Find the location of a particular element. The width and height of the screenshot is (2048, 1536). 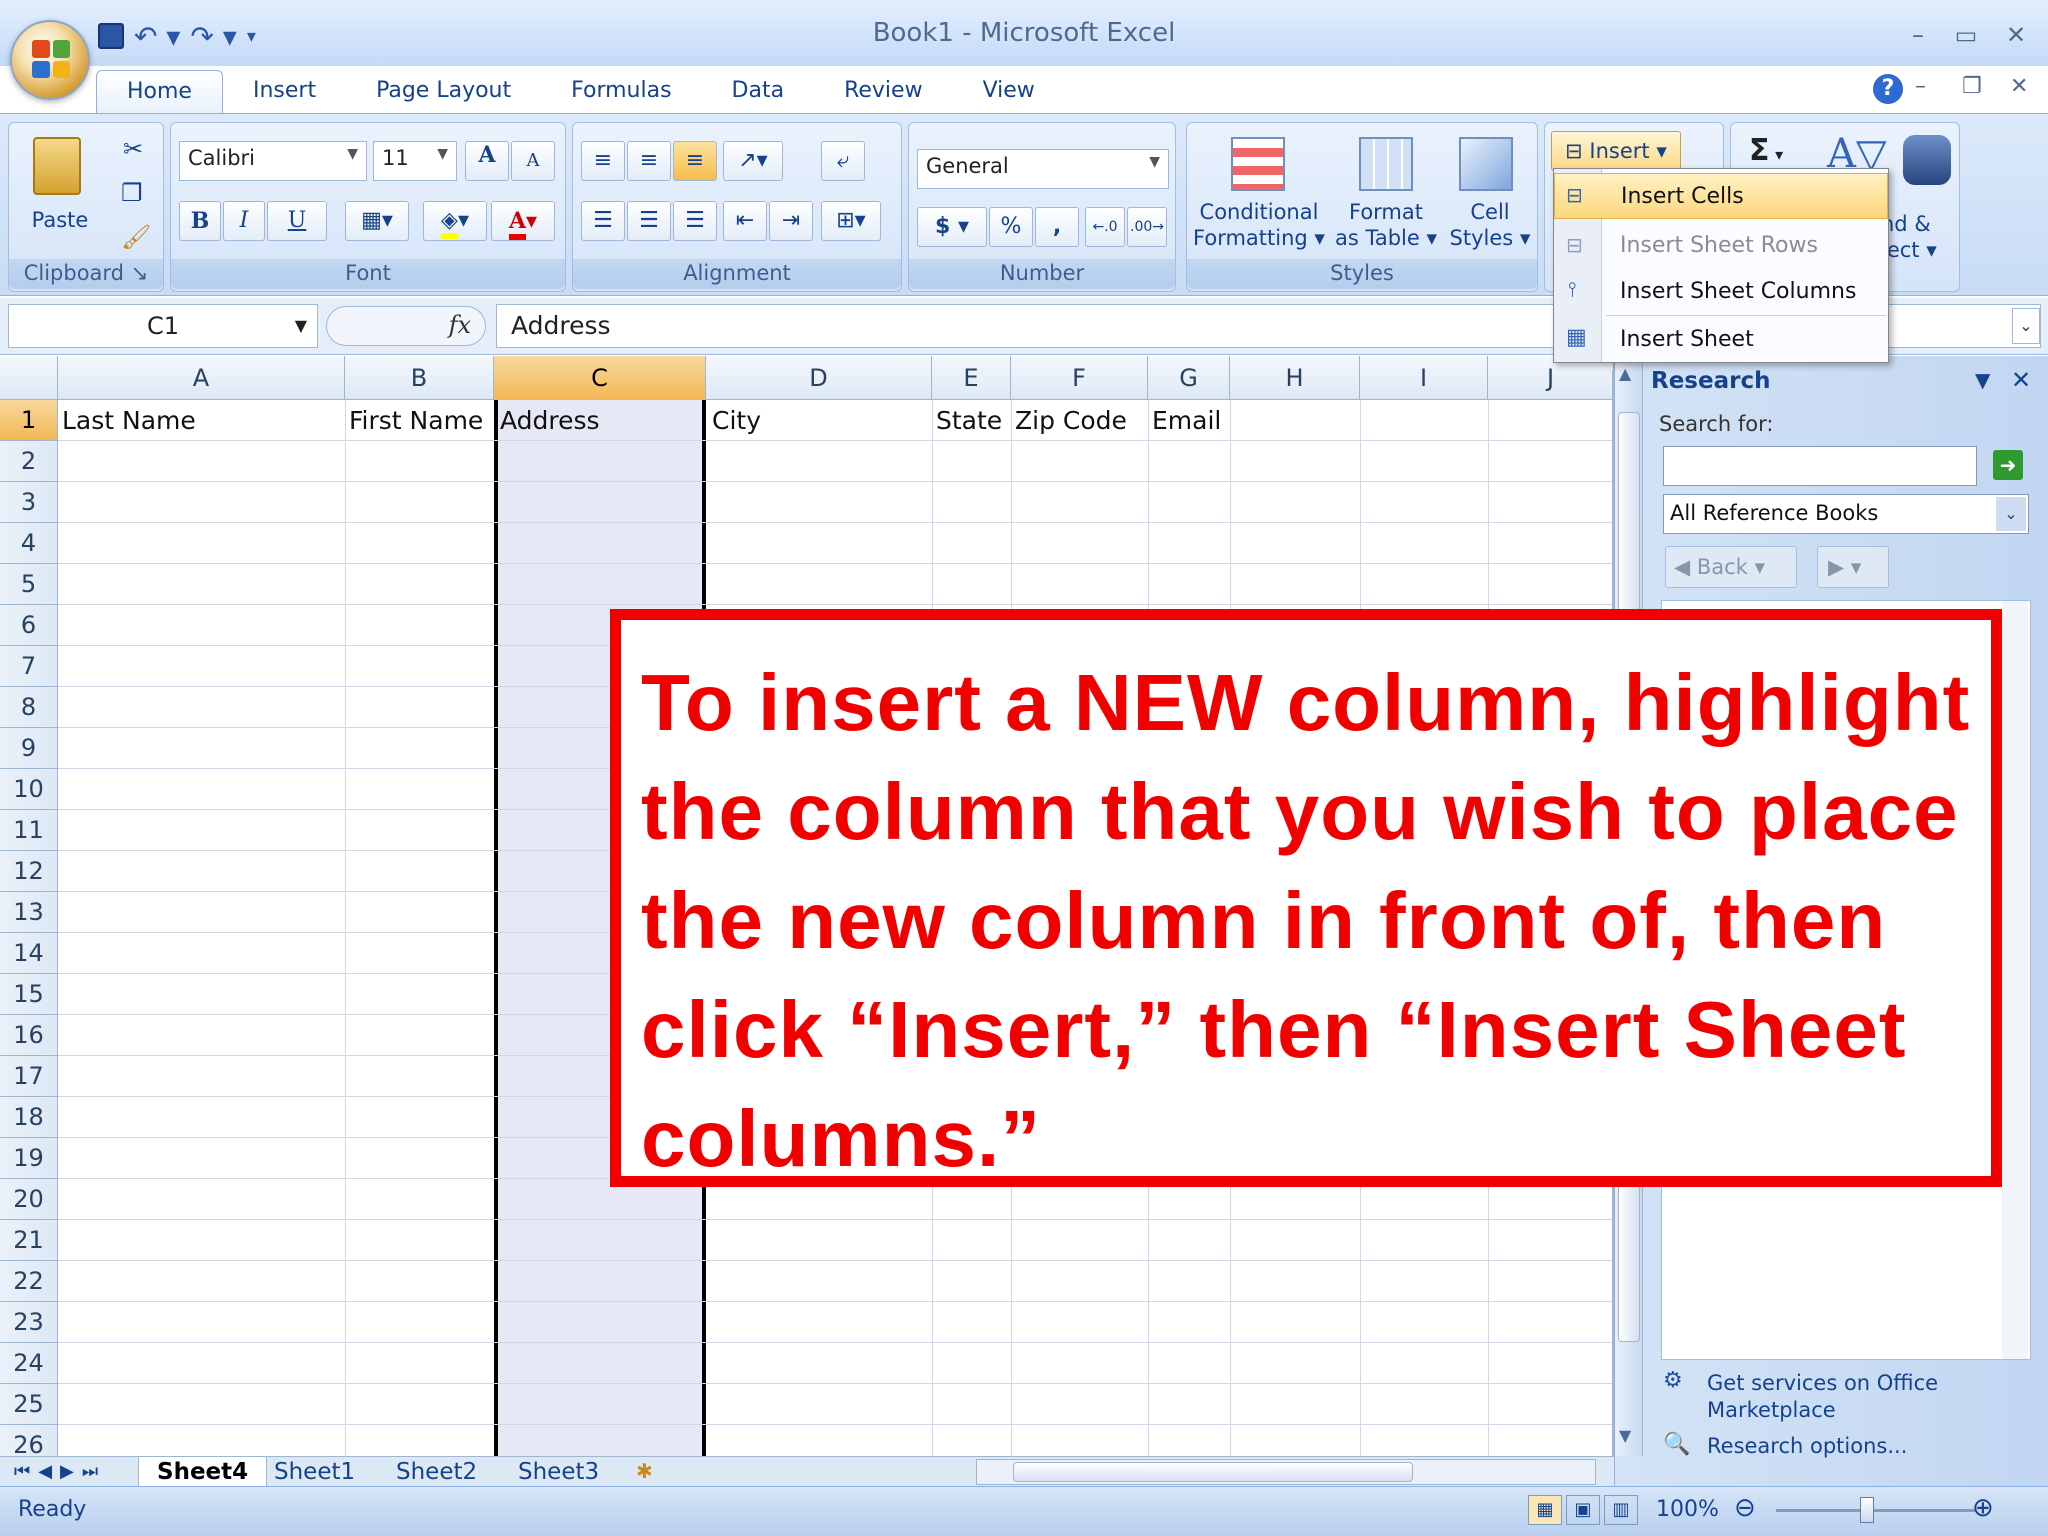

row-header: 19 is located at coordinates (29, 1158).